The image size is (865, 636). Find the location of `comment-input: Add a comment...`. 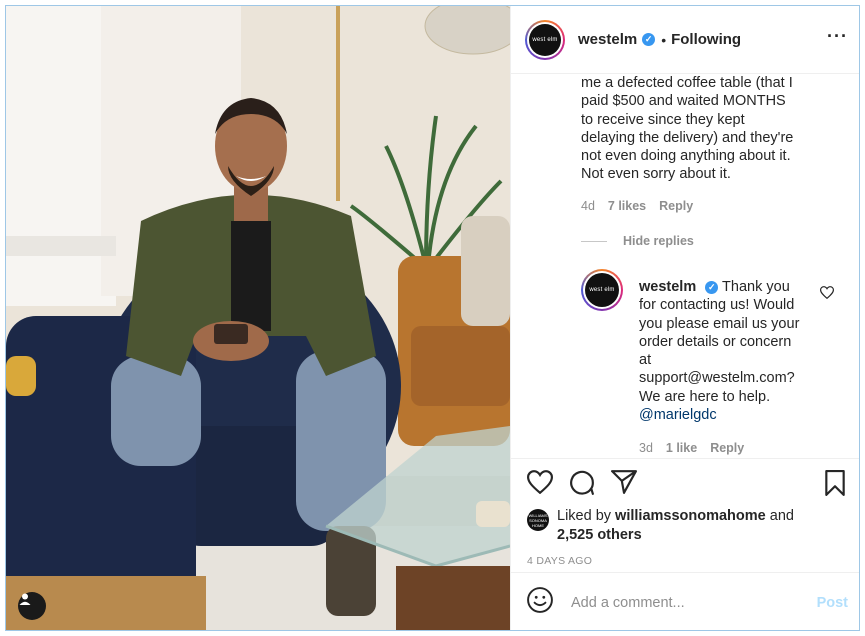

comment-input: Add a comment... is located at coordinates (686, 603).